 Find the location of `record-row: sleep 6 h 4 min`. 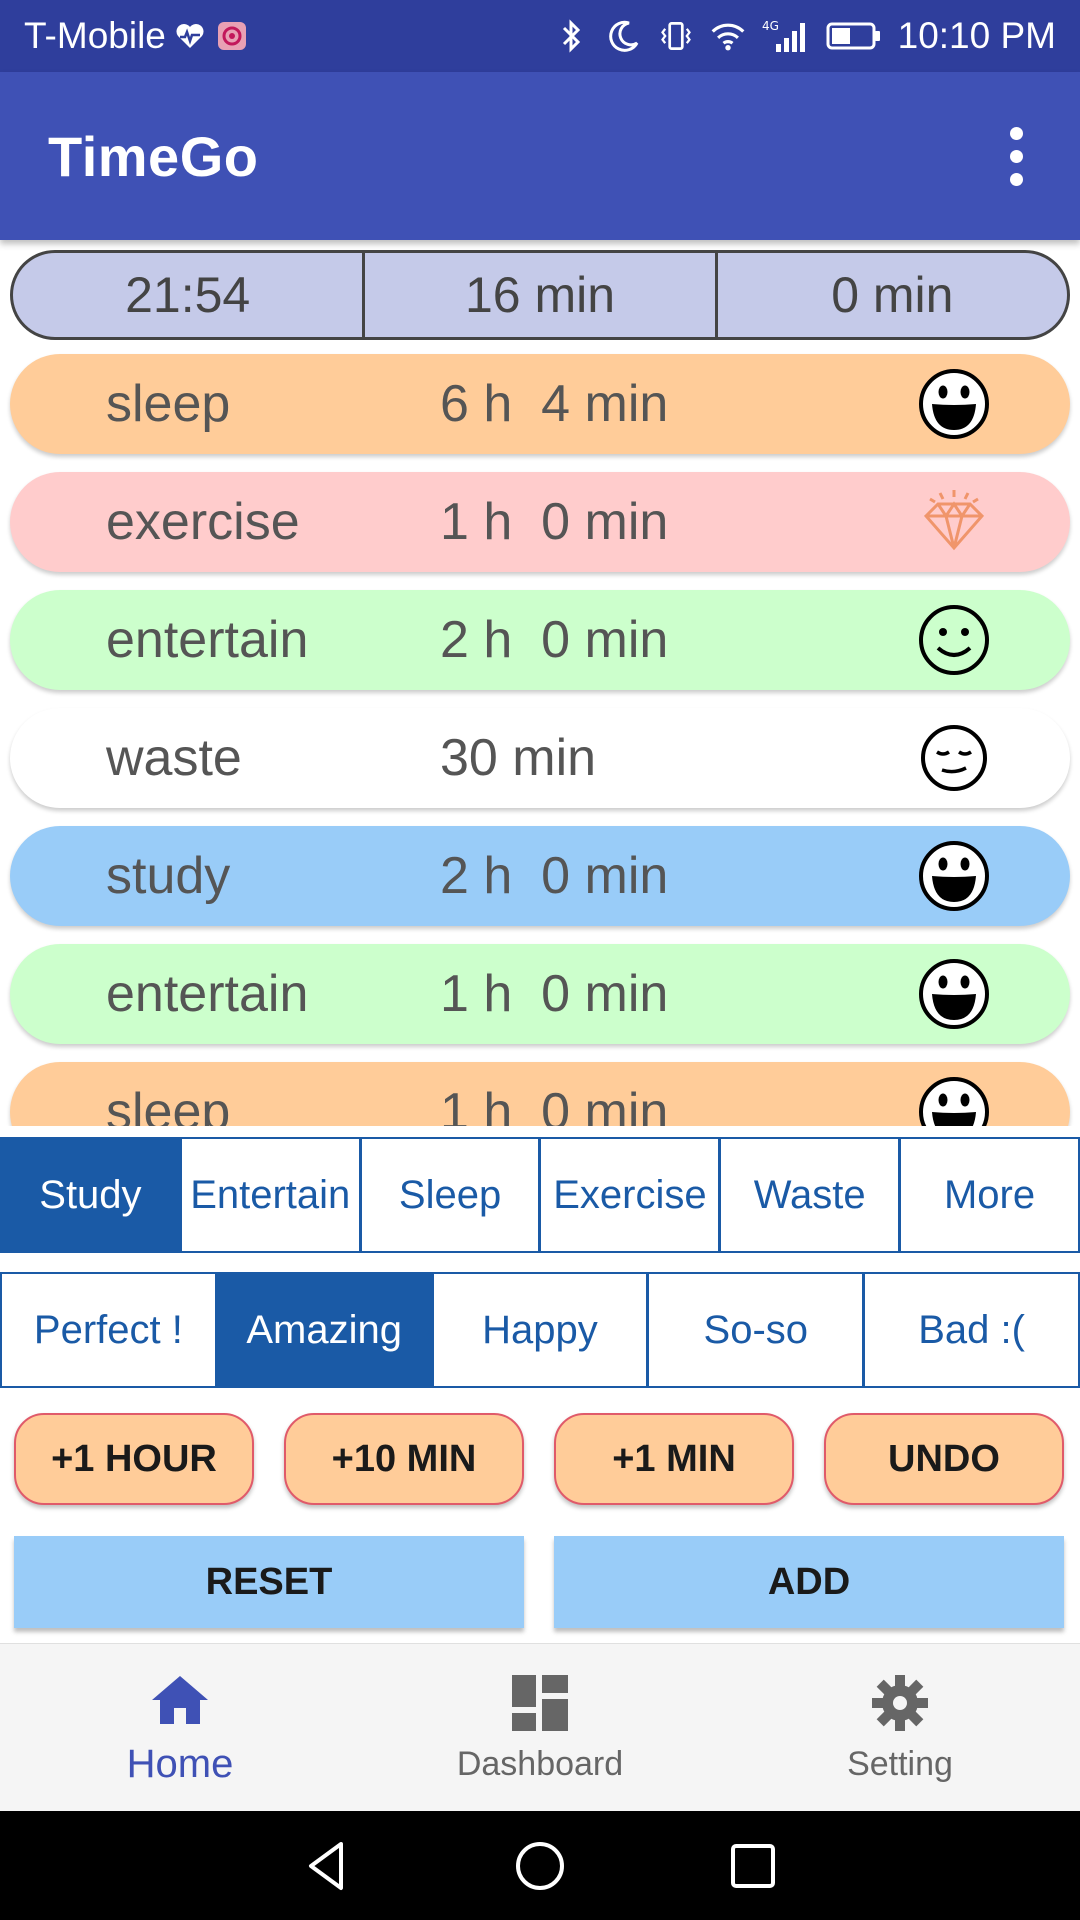

record-row: sleep 6 h 4 min is located at coordinates (540, 404).